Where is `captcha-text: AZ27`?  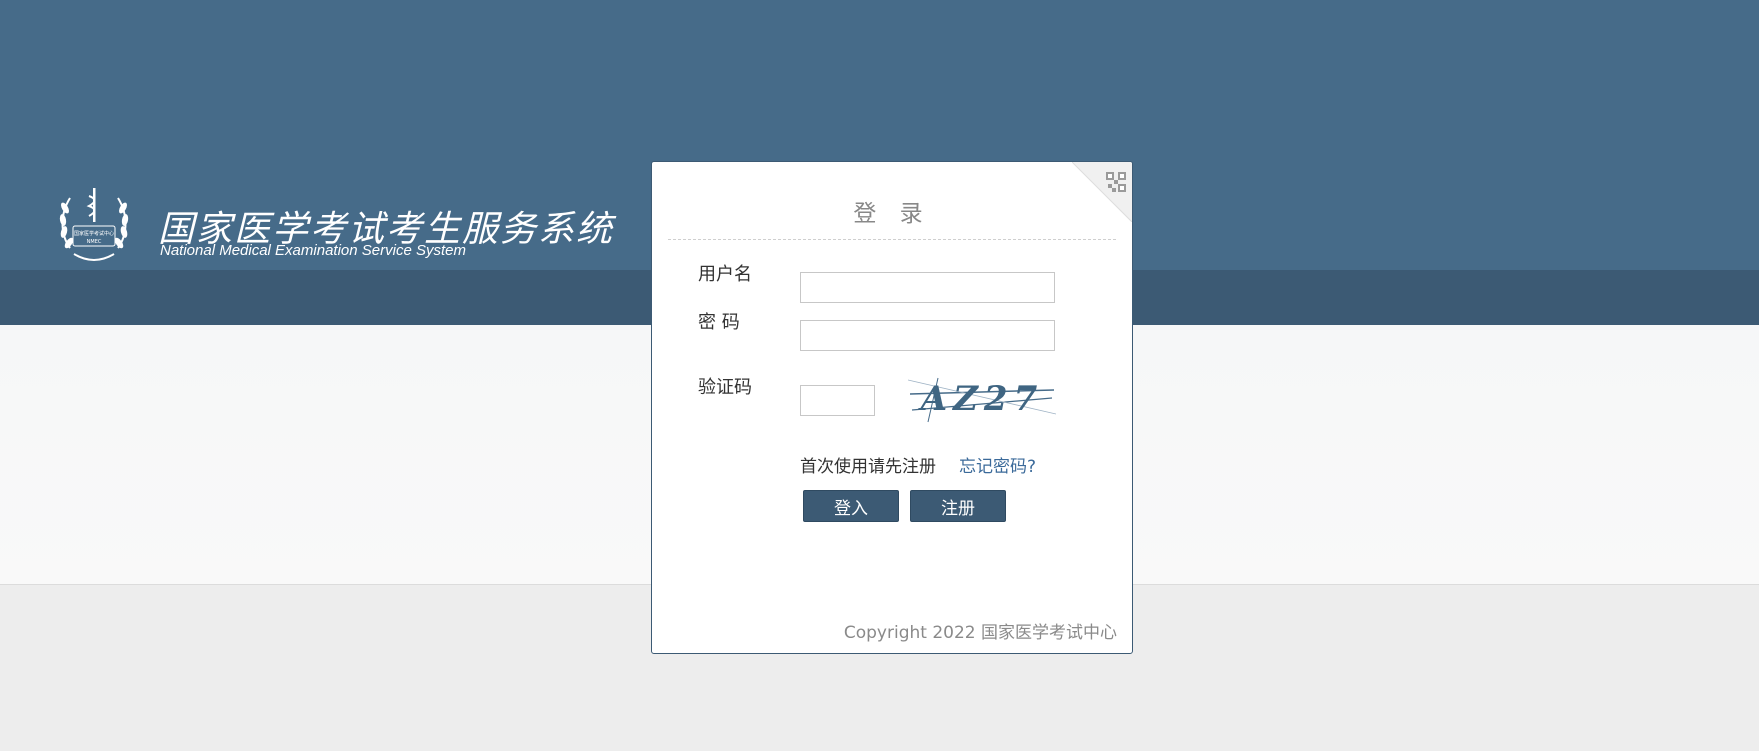
captcha-text: AZ27 is located at coordinates (981, 399).